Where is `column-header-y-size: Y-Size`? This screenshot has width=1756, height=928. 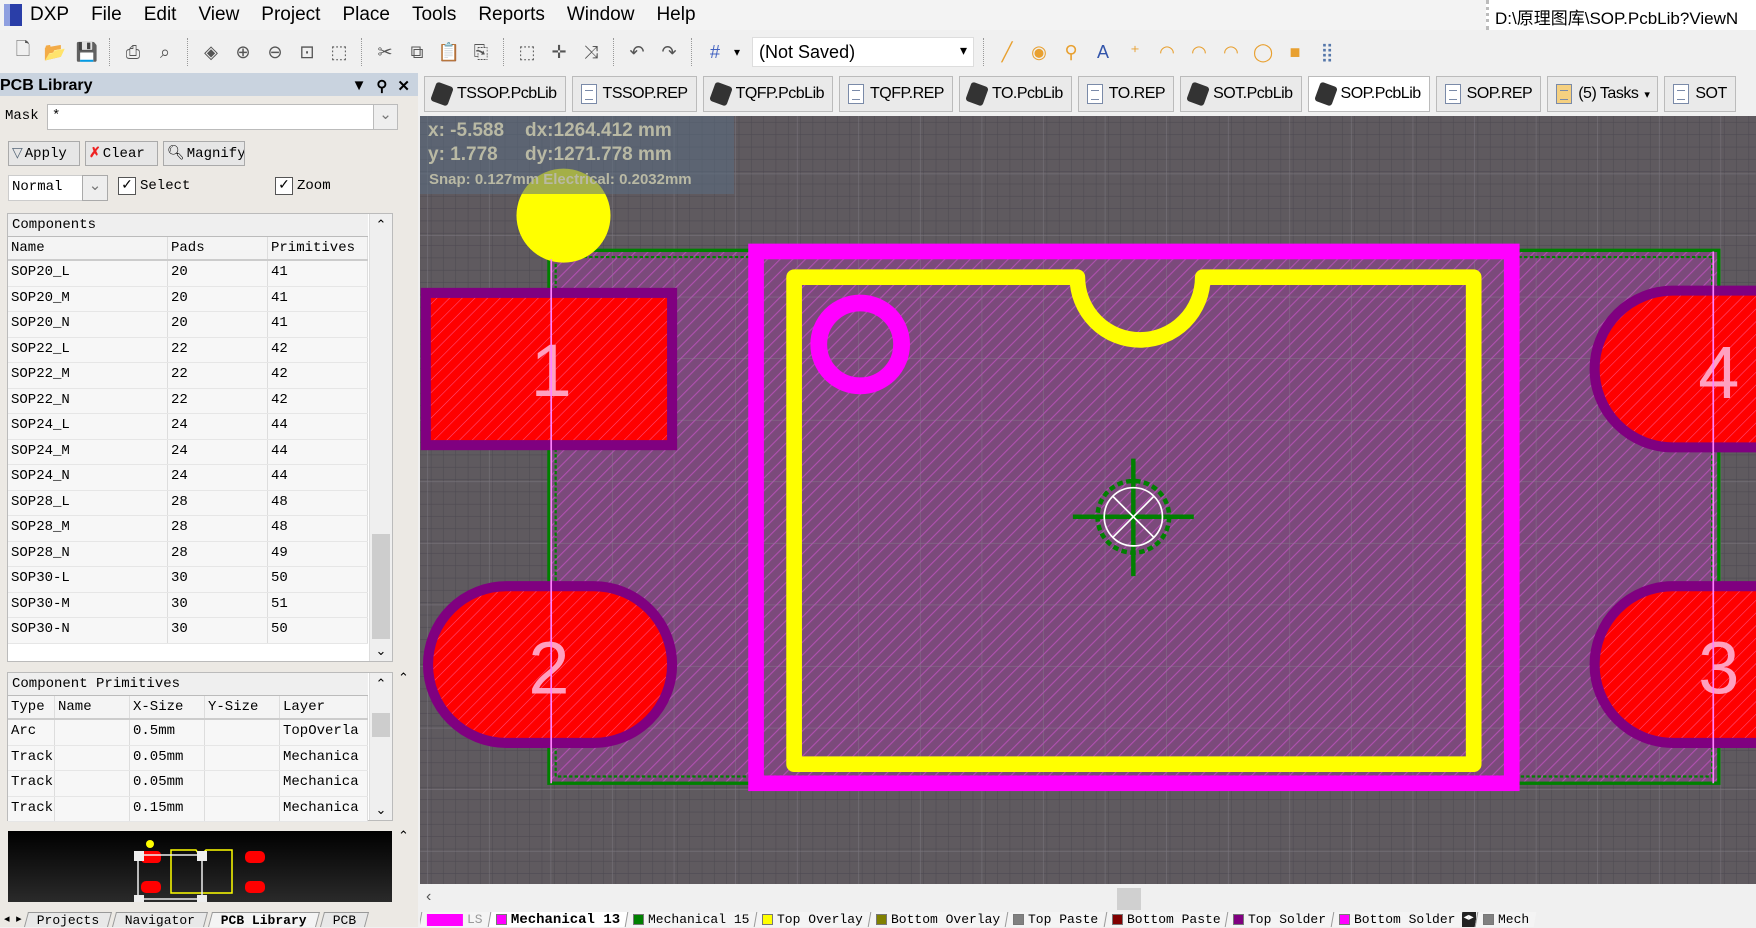
column-header-y-size: Y-Size is located at coordinates (242, 707).